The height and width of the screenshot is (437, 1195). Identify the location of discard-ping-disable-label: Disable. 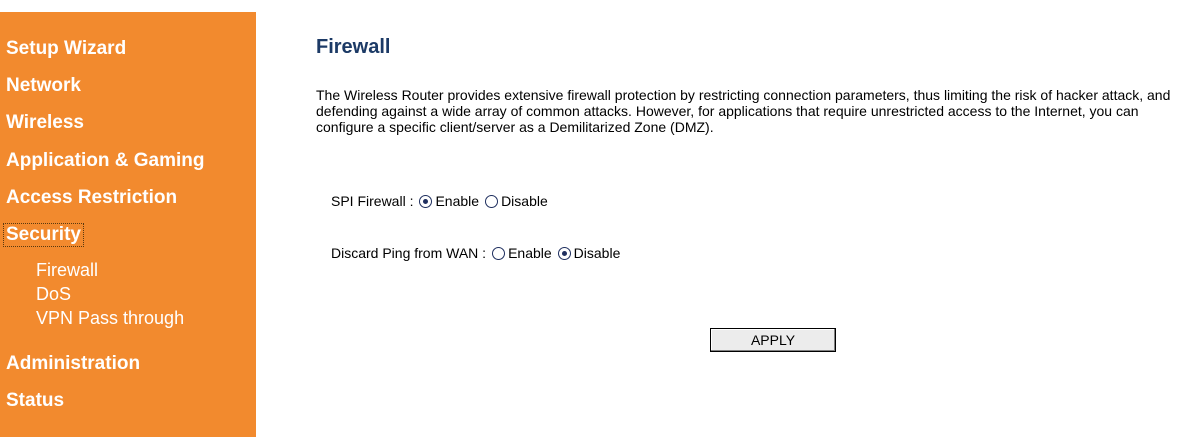
(597, 253).